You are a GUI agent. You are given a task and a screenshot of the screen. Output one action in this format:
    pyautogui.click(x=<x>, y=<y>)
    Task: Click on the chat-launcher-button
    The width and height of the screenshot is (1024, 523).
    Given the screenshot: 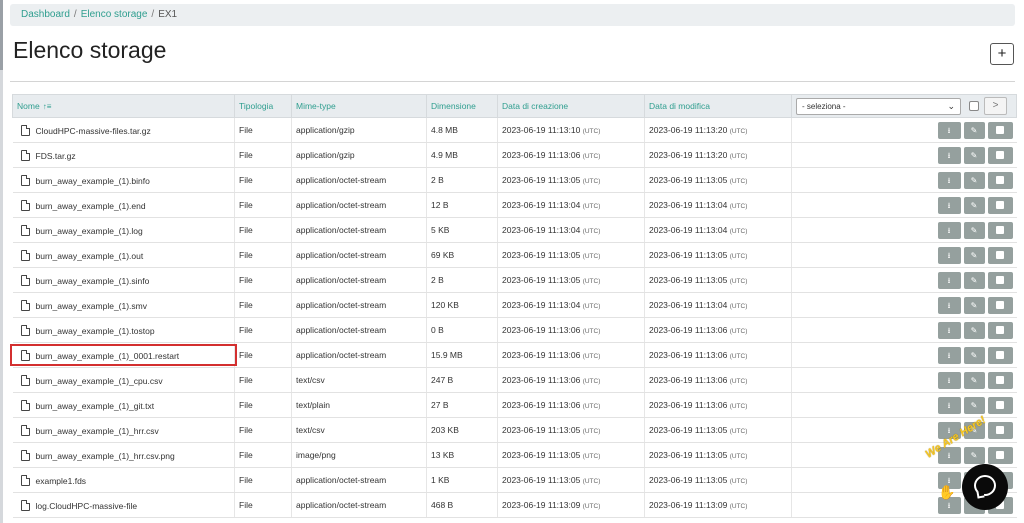 What is the action you would take?
    pyautogui.click(x=985, y=487)
    